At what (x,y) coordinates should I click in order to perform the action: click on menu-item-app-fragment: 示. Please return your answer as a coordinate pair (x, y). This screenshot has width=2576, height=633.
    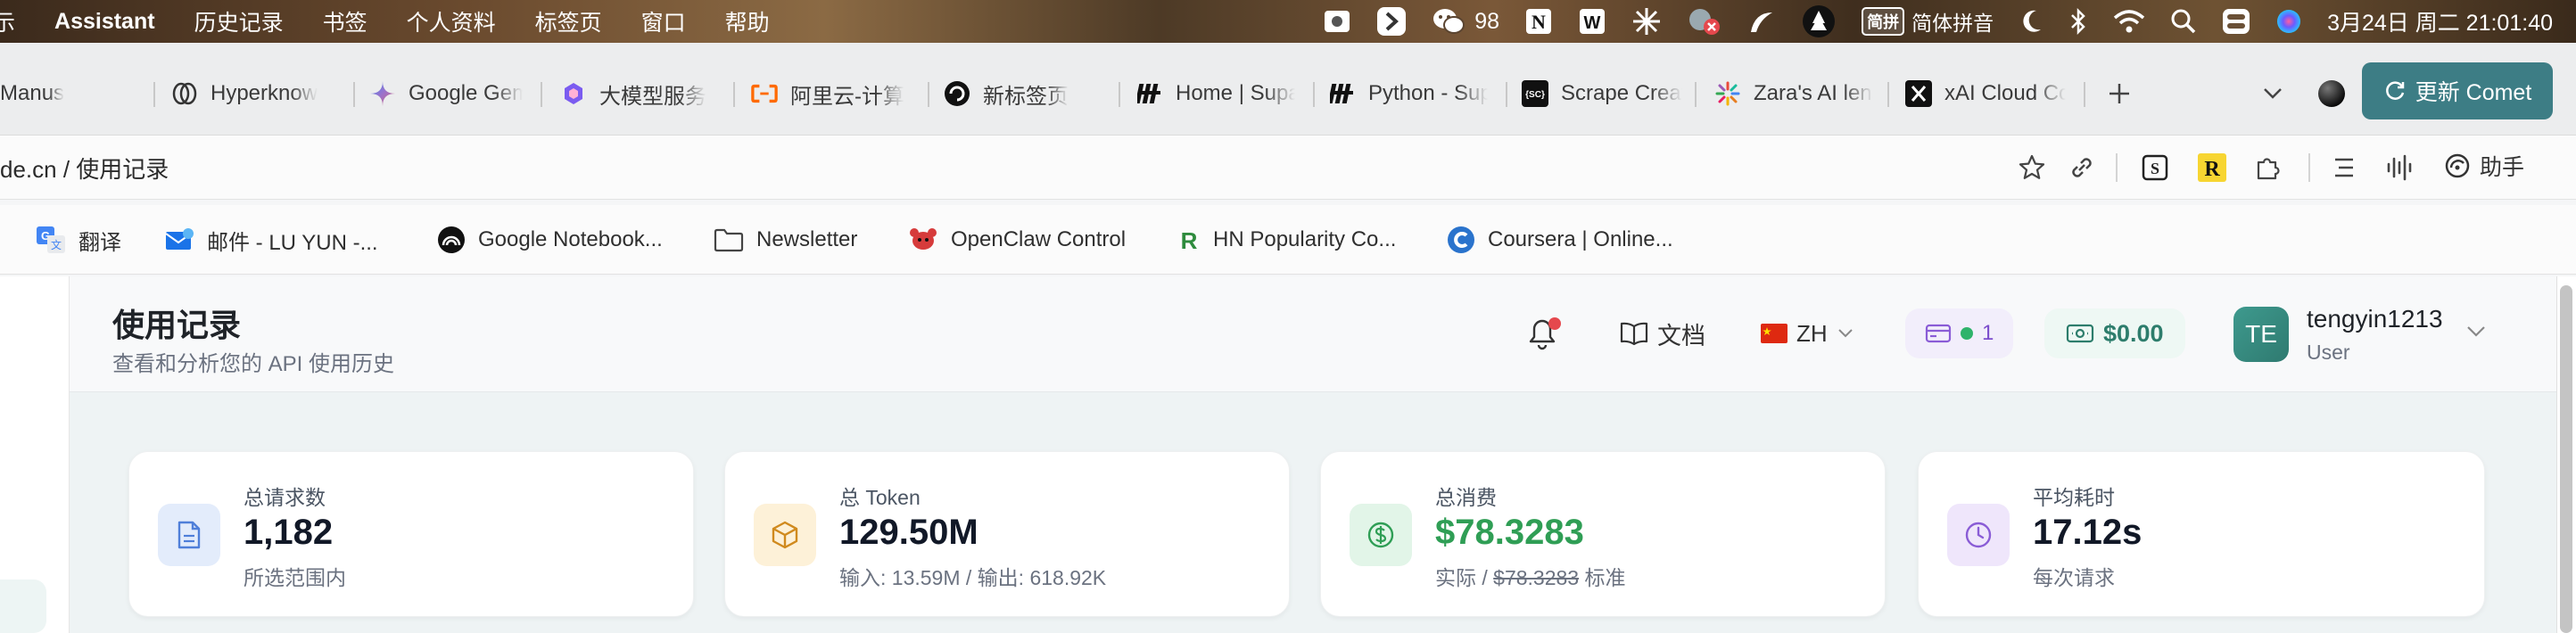
    Looking at the image, I should click on (17, 21).